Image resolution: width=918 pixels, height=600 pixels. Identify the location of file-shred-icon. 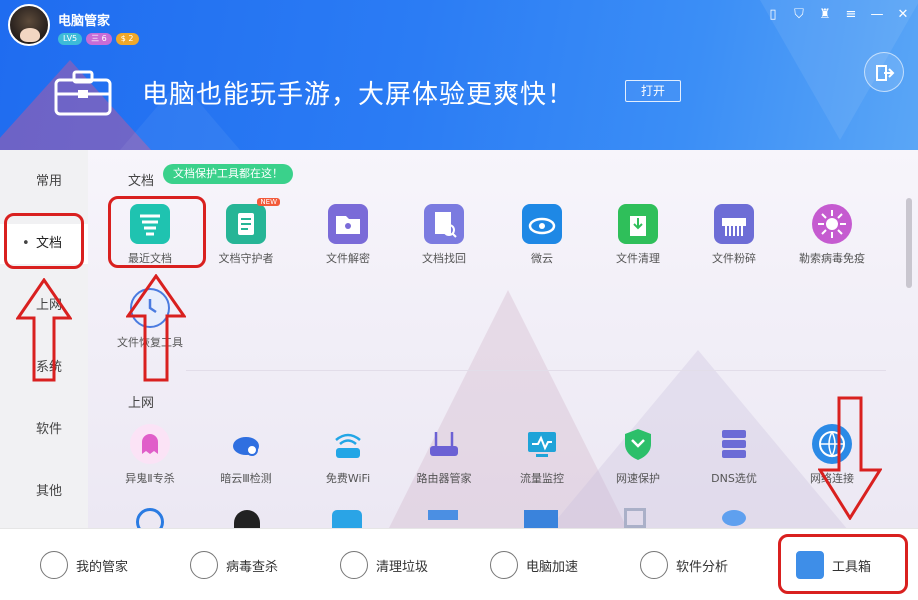
(734, 224).